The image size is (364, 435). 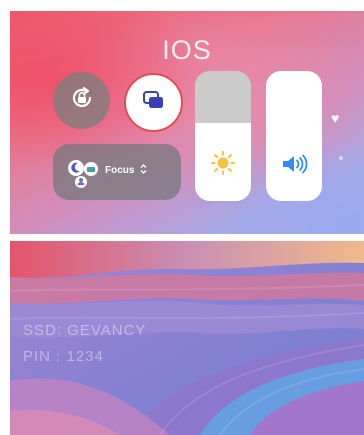 I want to click on focus-label: Focus, so click(x=120, y=170).